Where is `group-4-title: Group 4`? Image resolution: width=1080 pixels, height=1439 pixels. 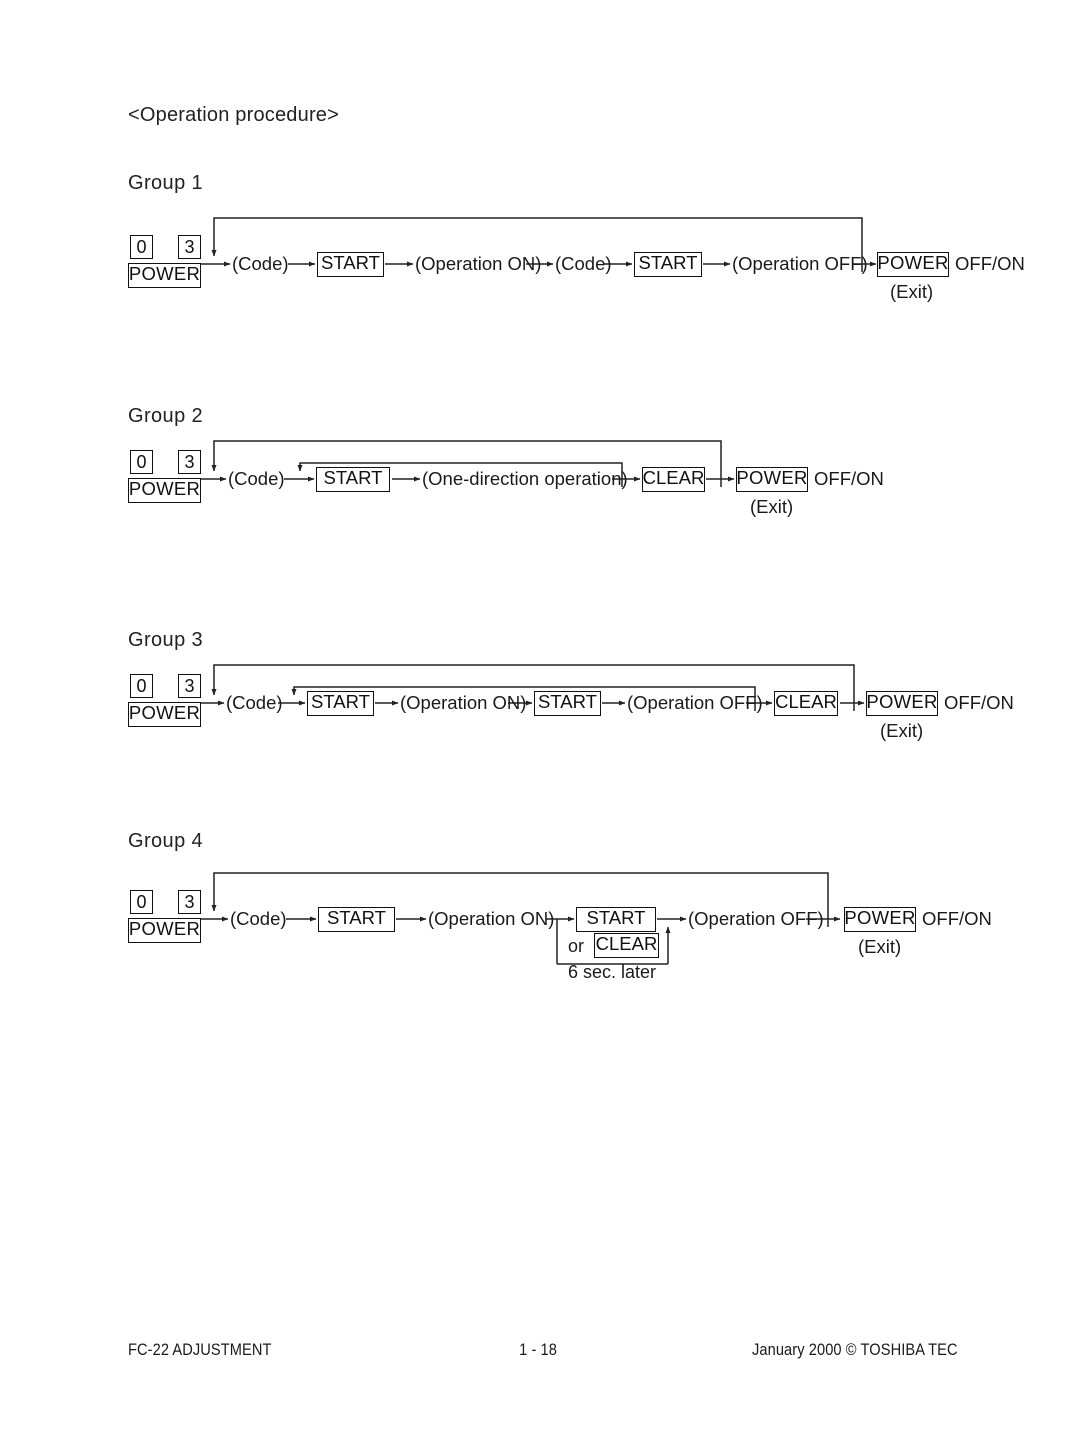
group-4-title: Group 4 is located at coordinates (166, 841).